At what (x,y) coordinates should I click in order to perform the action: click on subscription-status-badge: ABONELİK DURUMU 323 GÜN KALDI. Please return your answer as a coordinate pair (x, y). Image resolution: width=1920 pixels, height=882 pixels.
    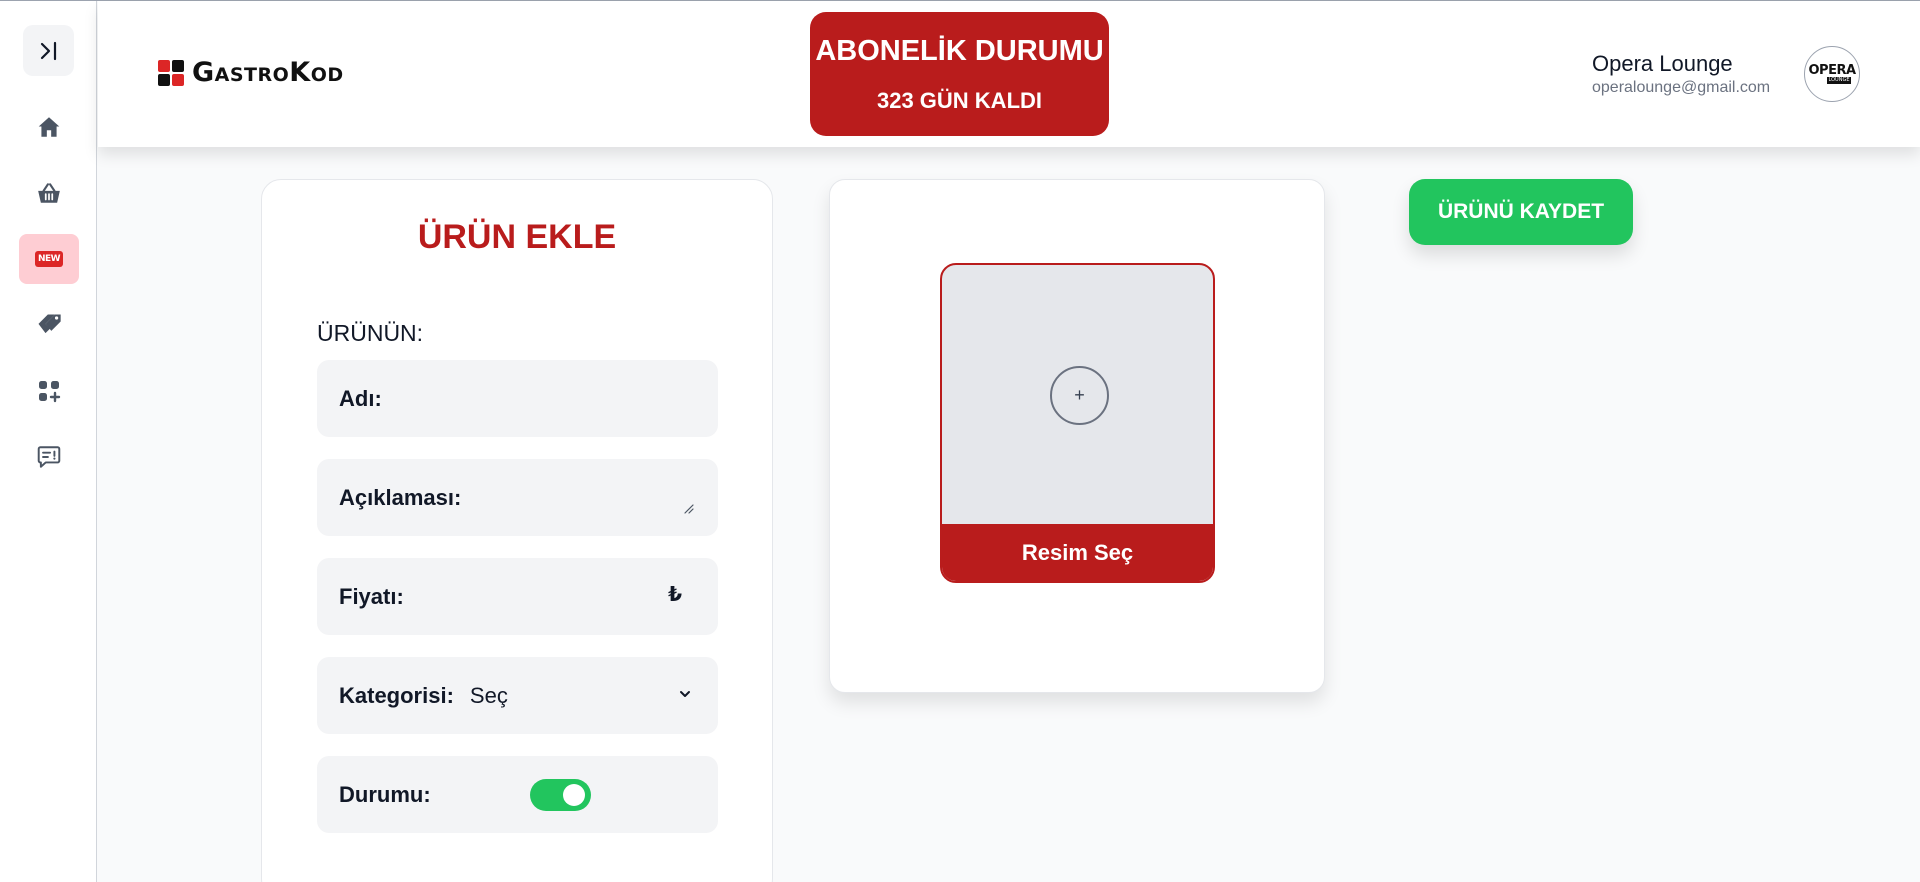
    Looking at the image, I should click on (959, 74).